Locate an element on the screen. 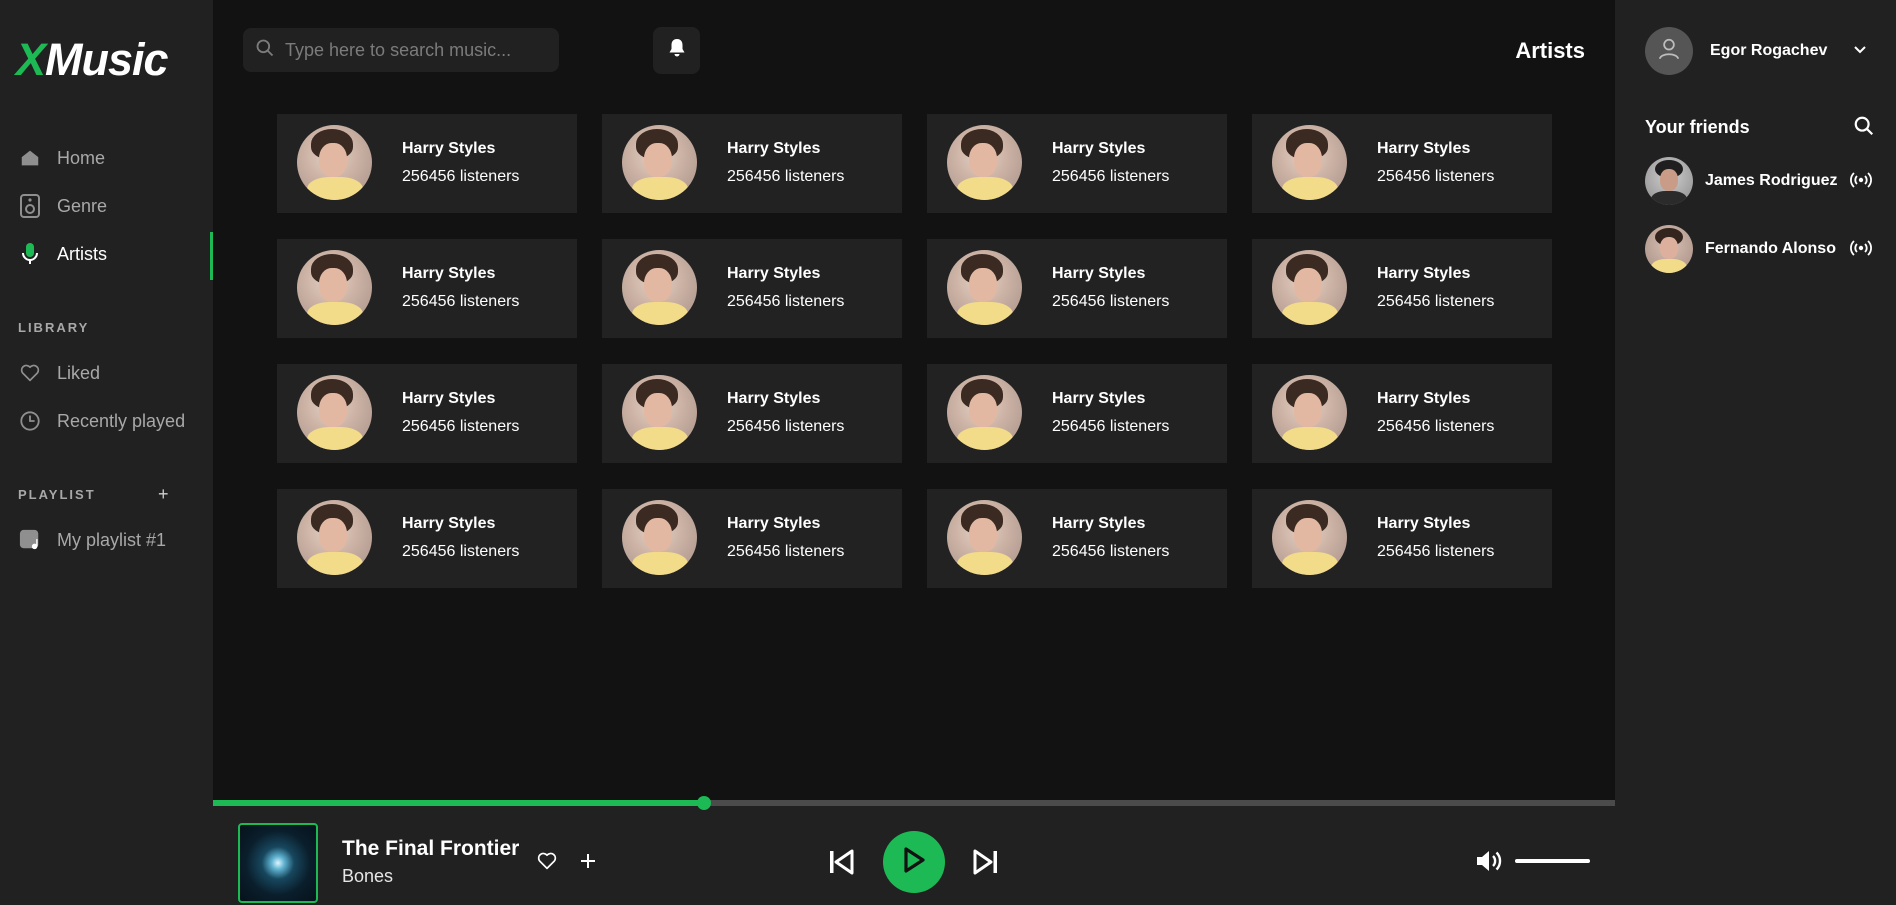  play-button is located at coordinates (914, 862).